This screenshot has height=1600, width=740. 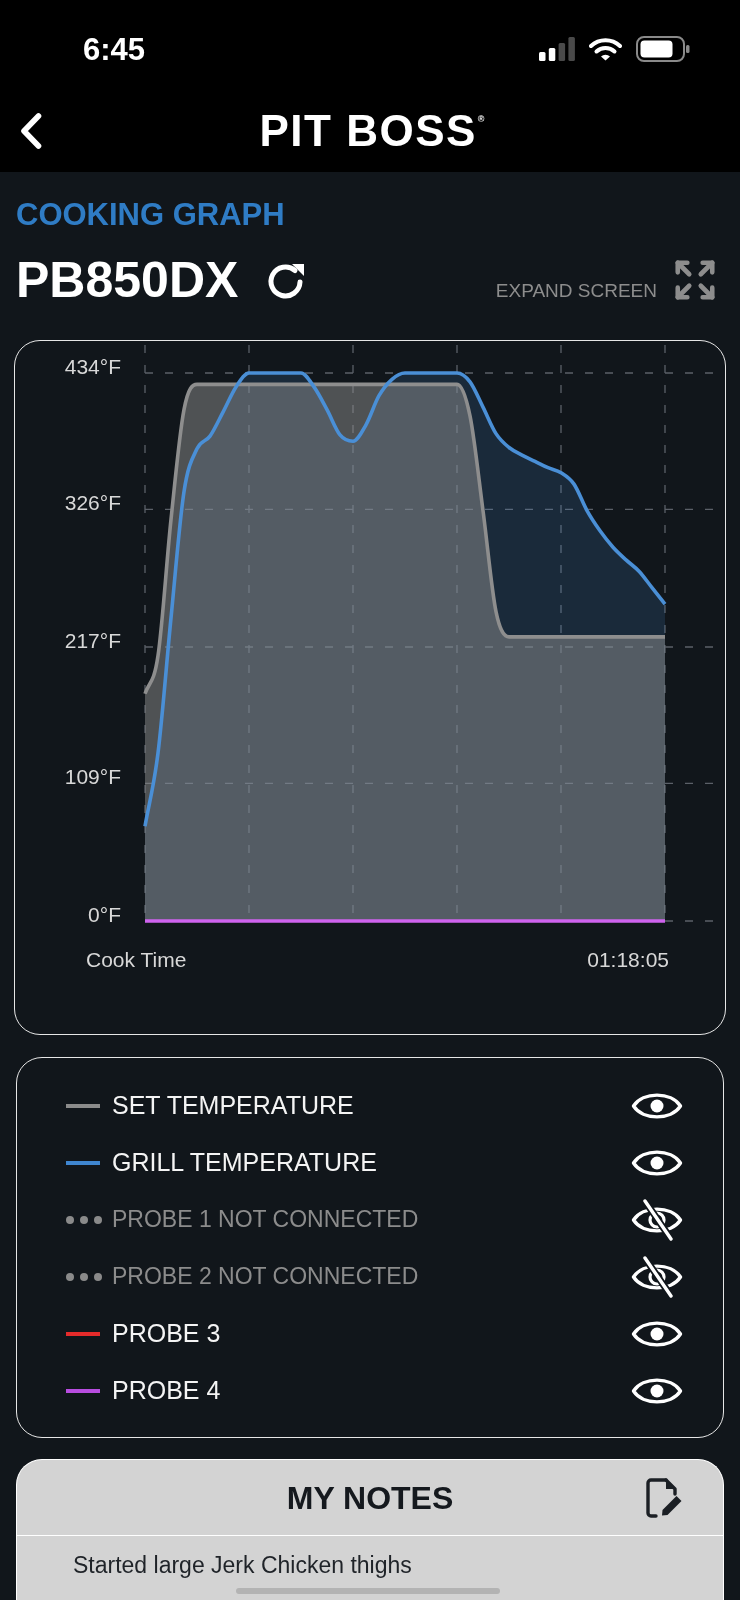 What do you see at coordinates (370, 1497) in the screenshot?
I see `notes-title: MY NOTES` at bounding box center [370, 1497].